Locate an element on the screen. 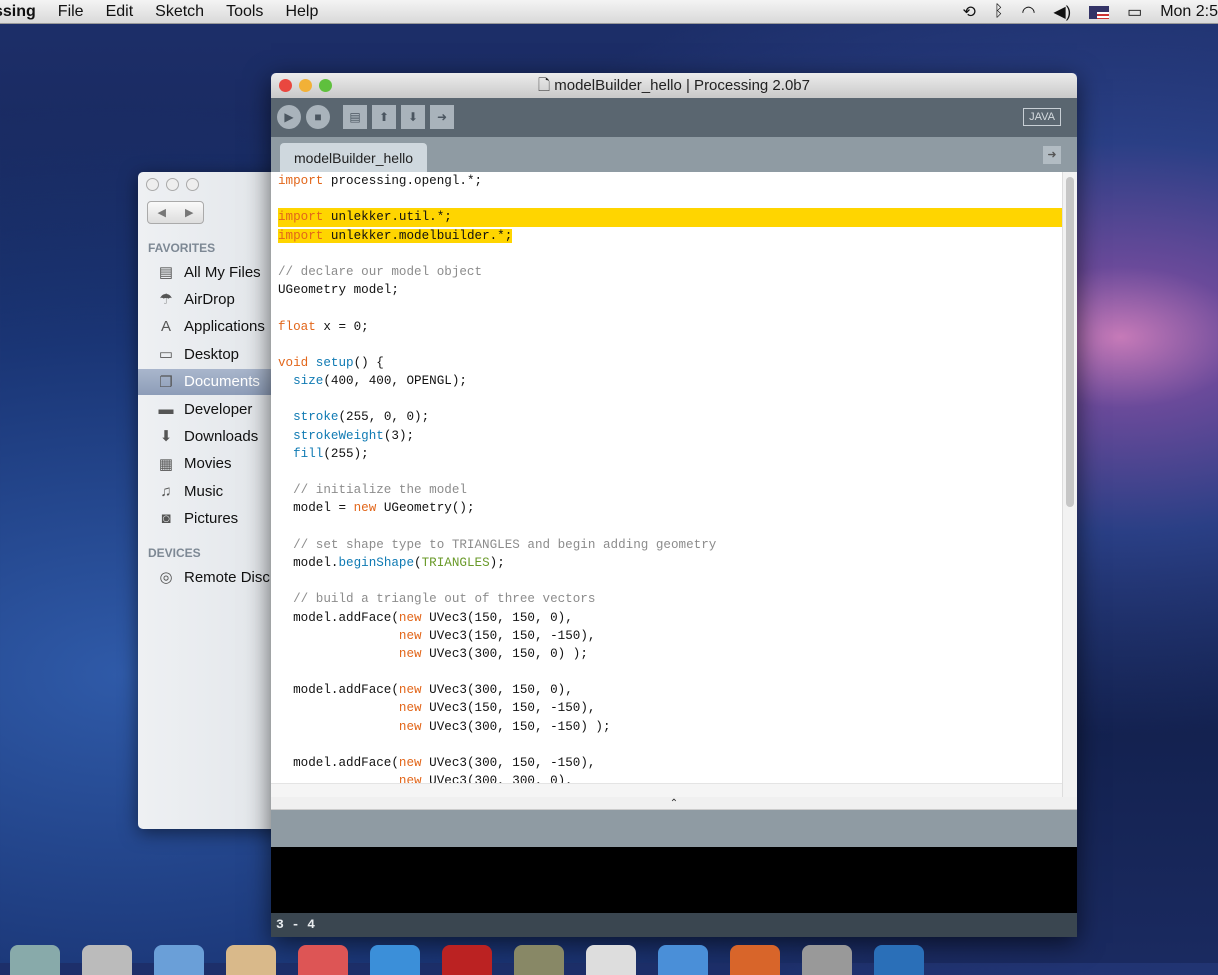  sidebar-item-movies: ▦ Movies is located at coordinates (213, 464).